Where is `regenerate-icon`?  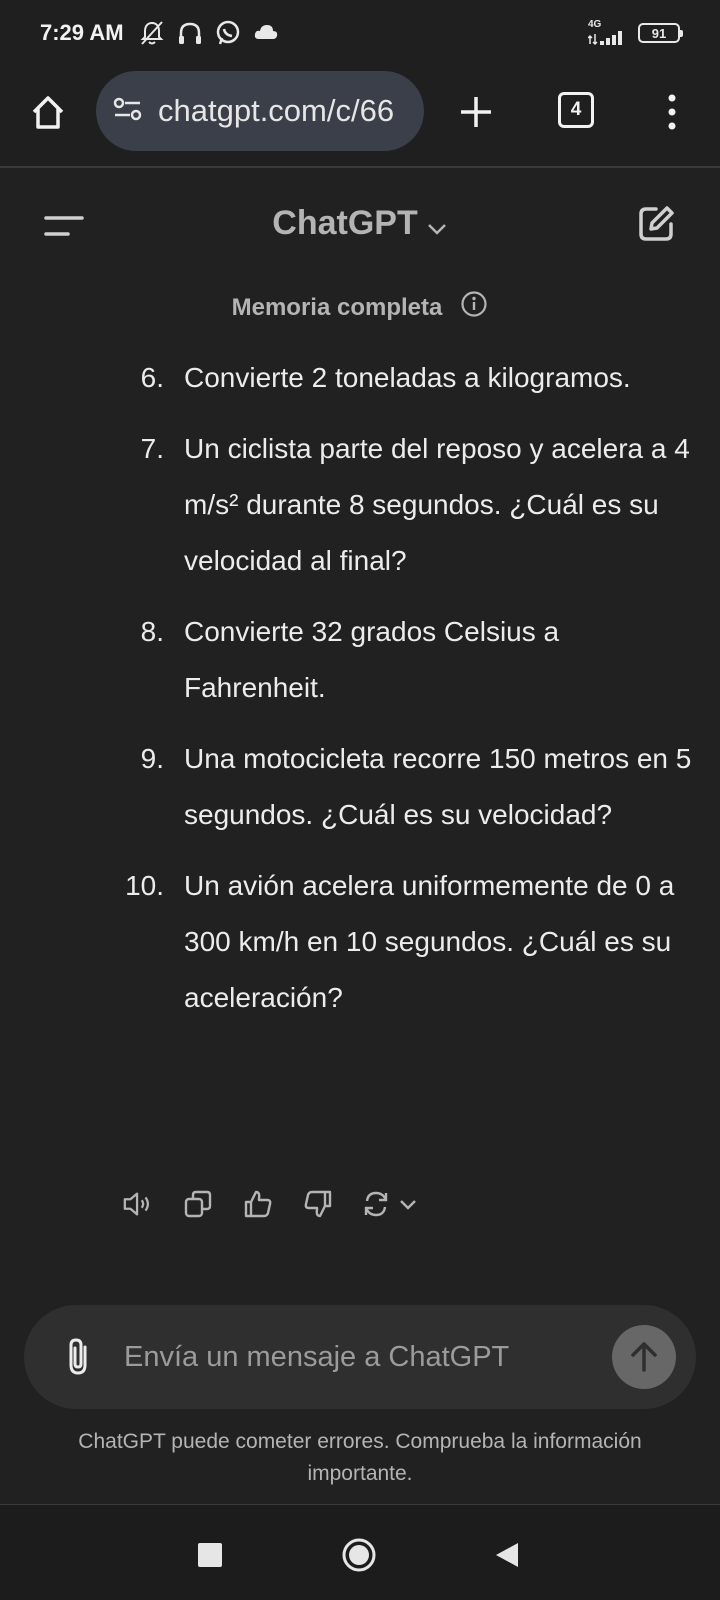
regenerate-icon is located at coordinates (392, 1204).